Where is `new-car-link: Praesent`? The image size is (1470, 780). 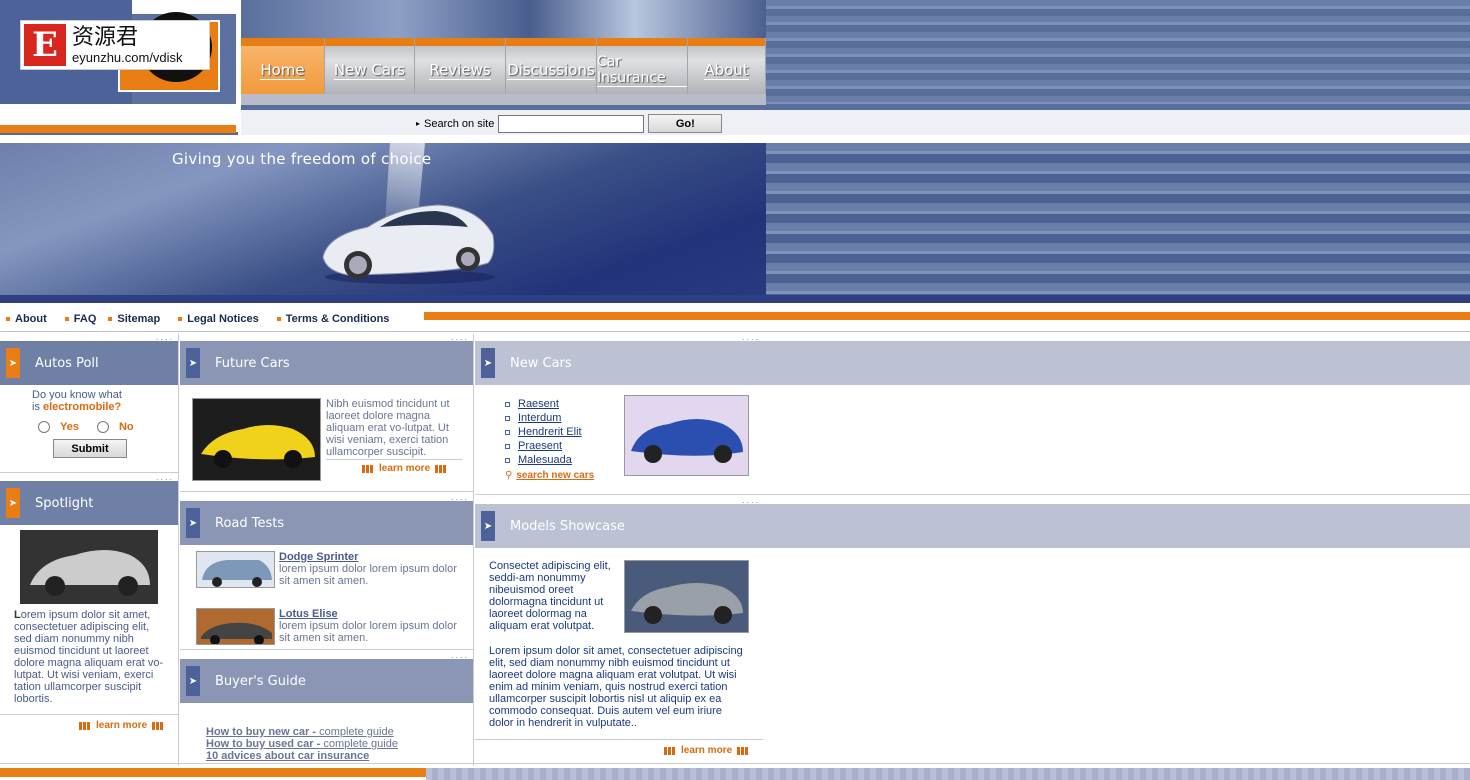 new-car-link: Praesent is located at coordinates (540, 446).